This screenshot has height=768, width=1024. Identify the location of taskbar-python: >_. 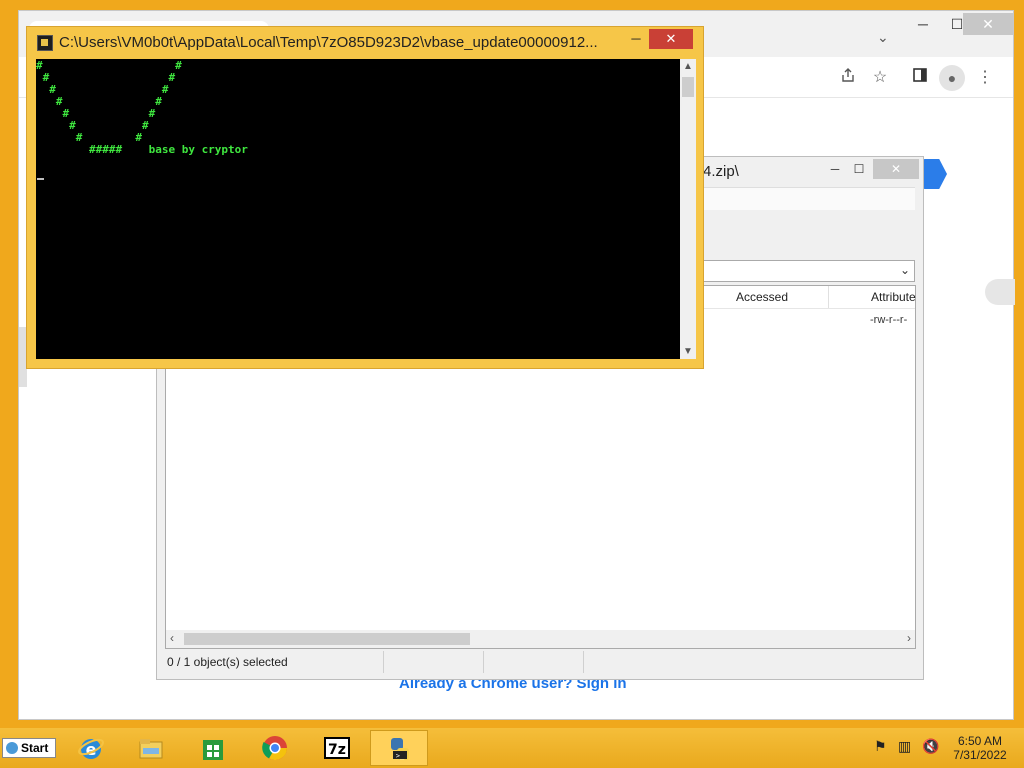
(399, 748).